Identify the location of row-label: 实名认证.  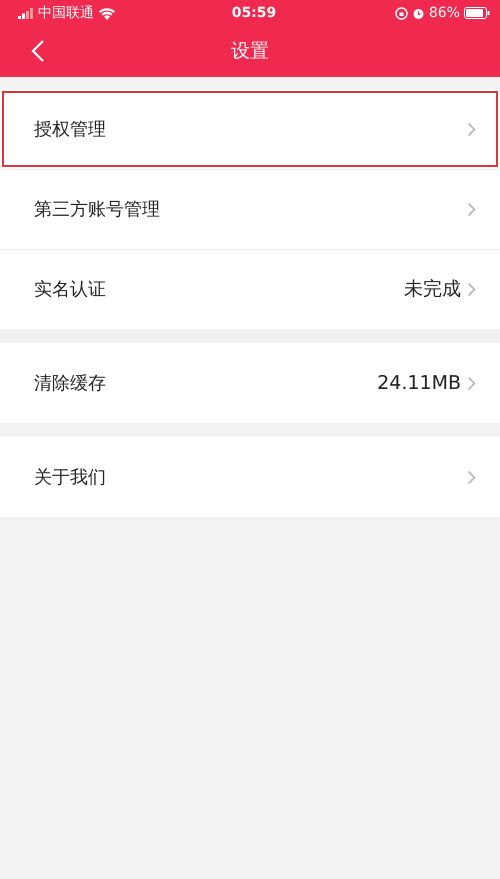
(70, 290).